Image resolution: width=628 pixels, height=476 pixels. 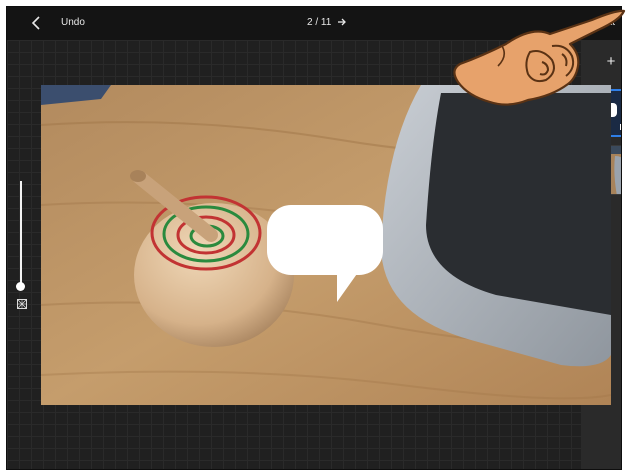 I want to click on arrow-right-icon, so click(x=342, y=22).